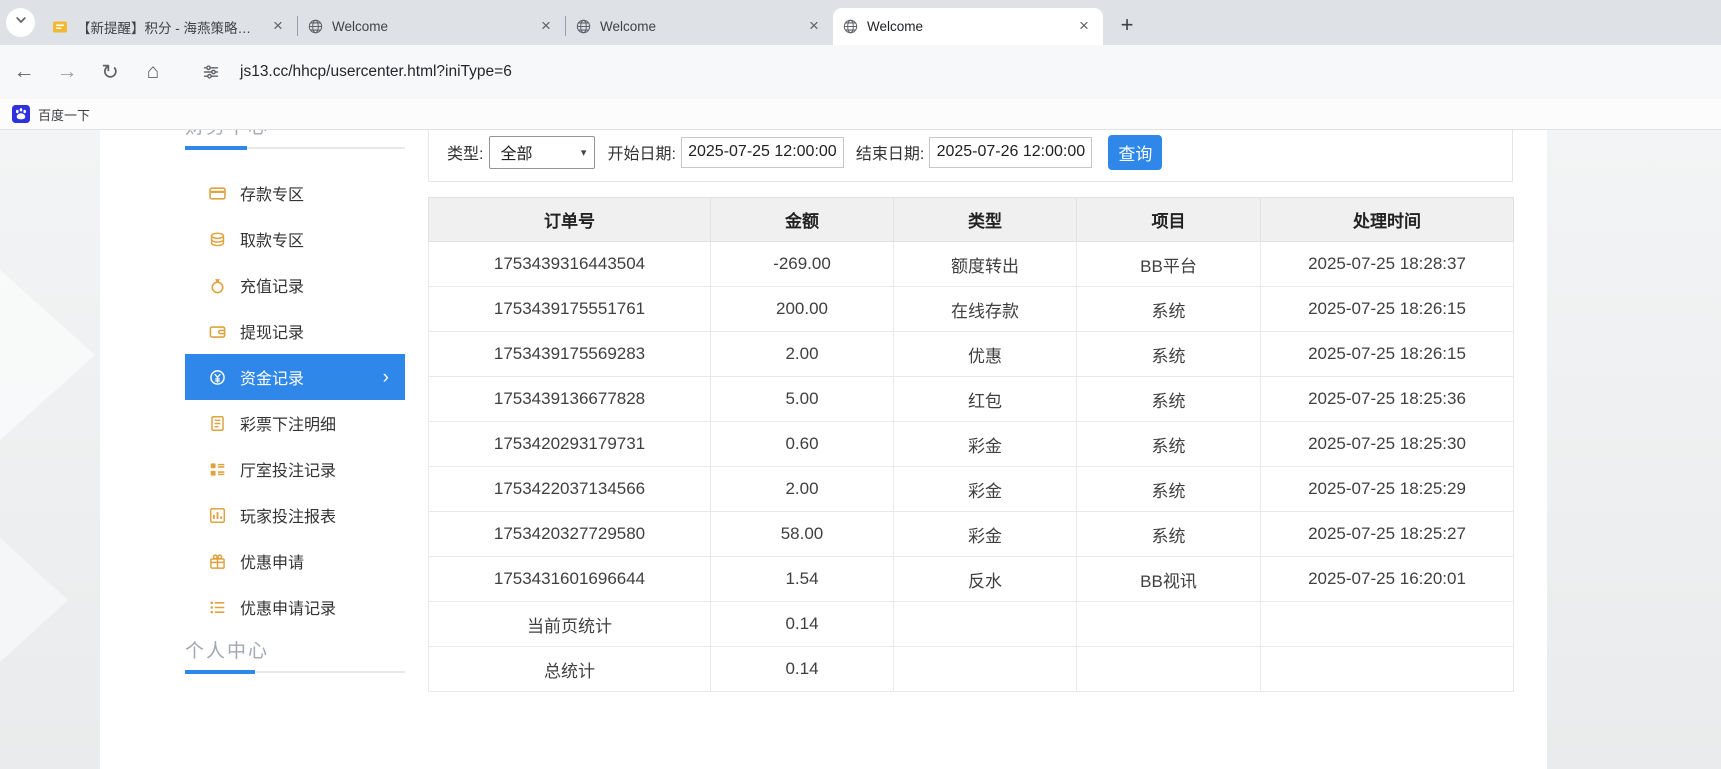 The width and height of the screenshot is (1721, 769). Describe the element at coordinates (1387, 579) in the screenshot. I see `table-cell: 2025-07-25 16:20:01` at that location.